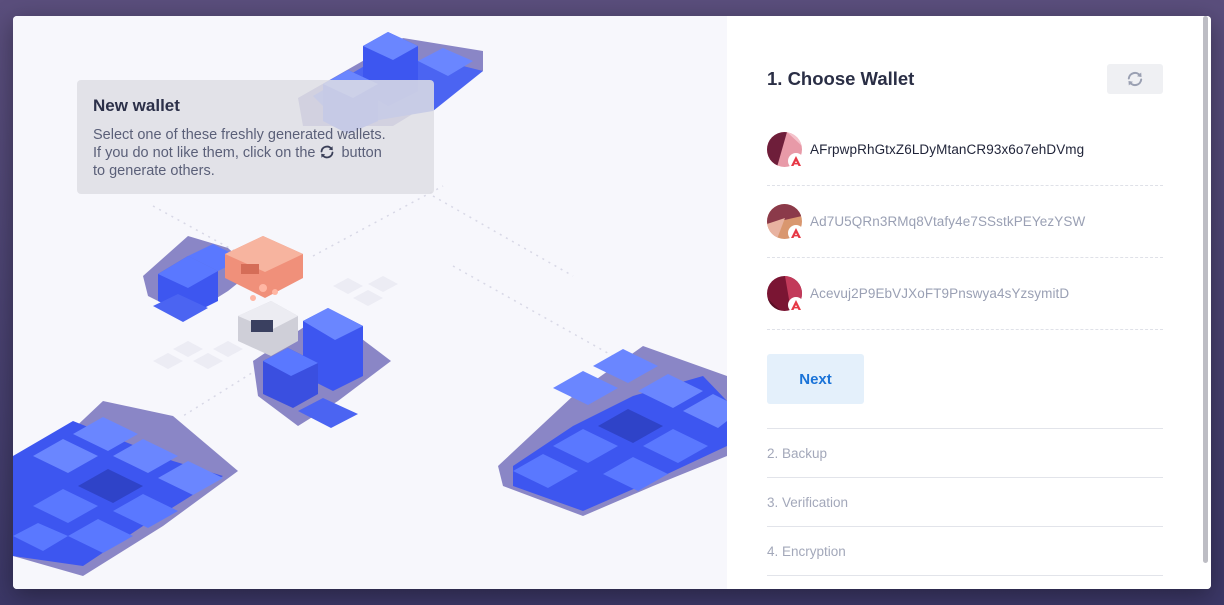 The image size is (1224, 605). I want to click on tooltip-title: New wallet, so click(136, 105).